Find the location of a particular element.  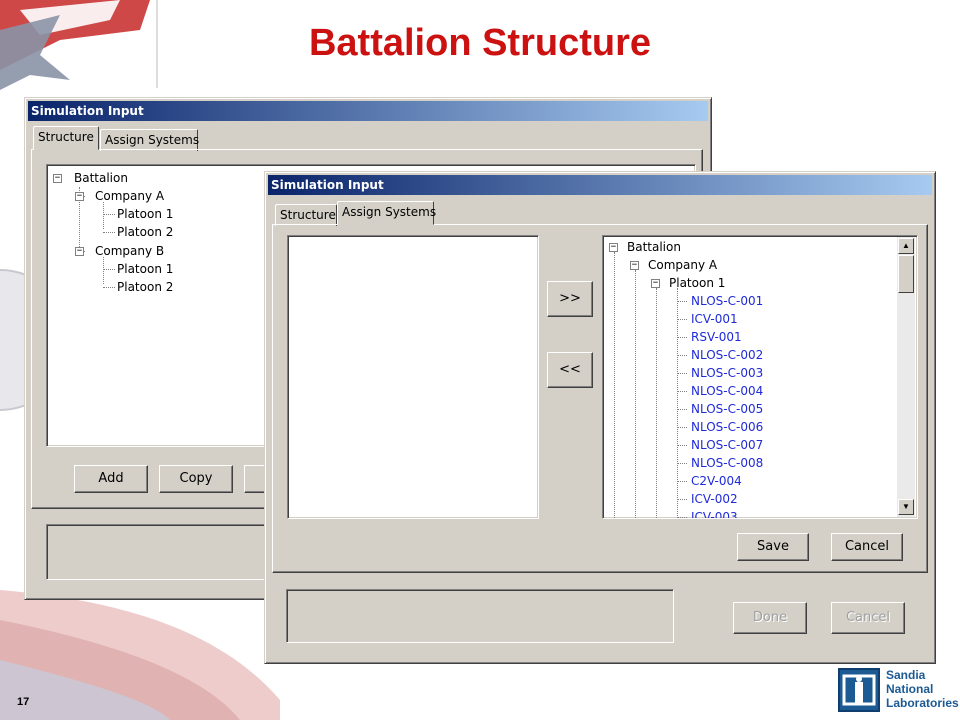

sandia-logo: Sandia National Laboratories is located at coordinates (898, 692).